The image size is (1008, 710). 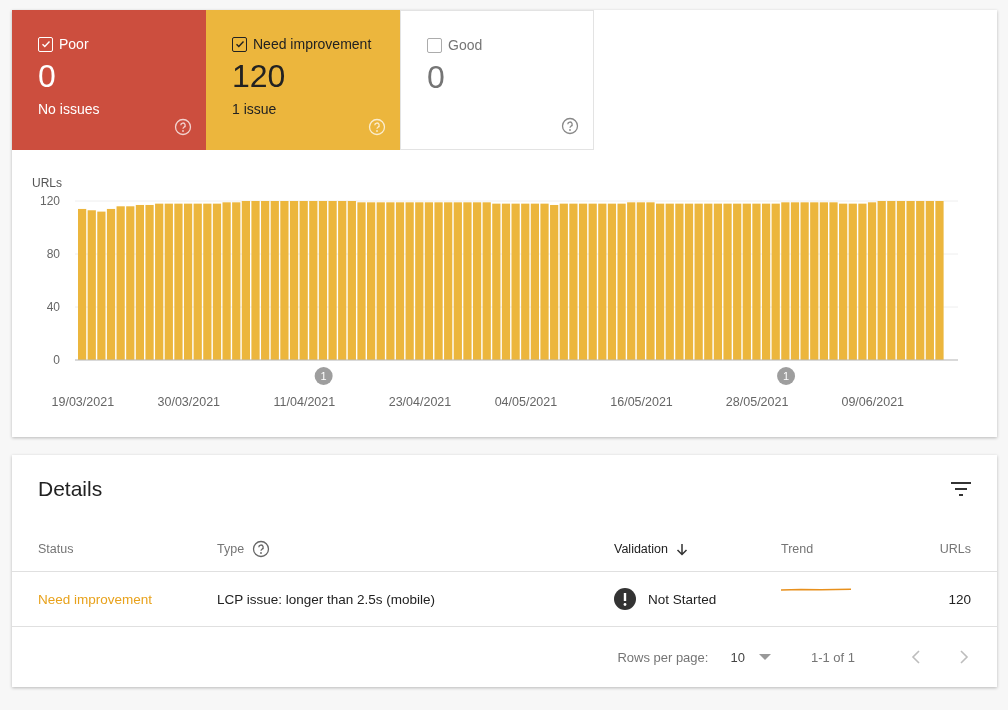 I want to click on status-cell: Need improvement, so click(x=95, y=599).